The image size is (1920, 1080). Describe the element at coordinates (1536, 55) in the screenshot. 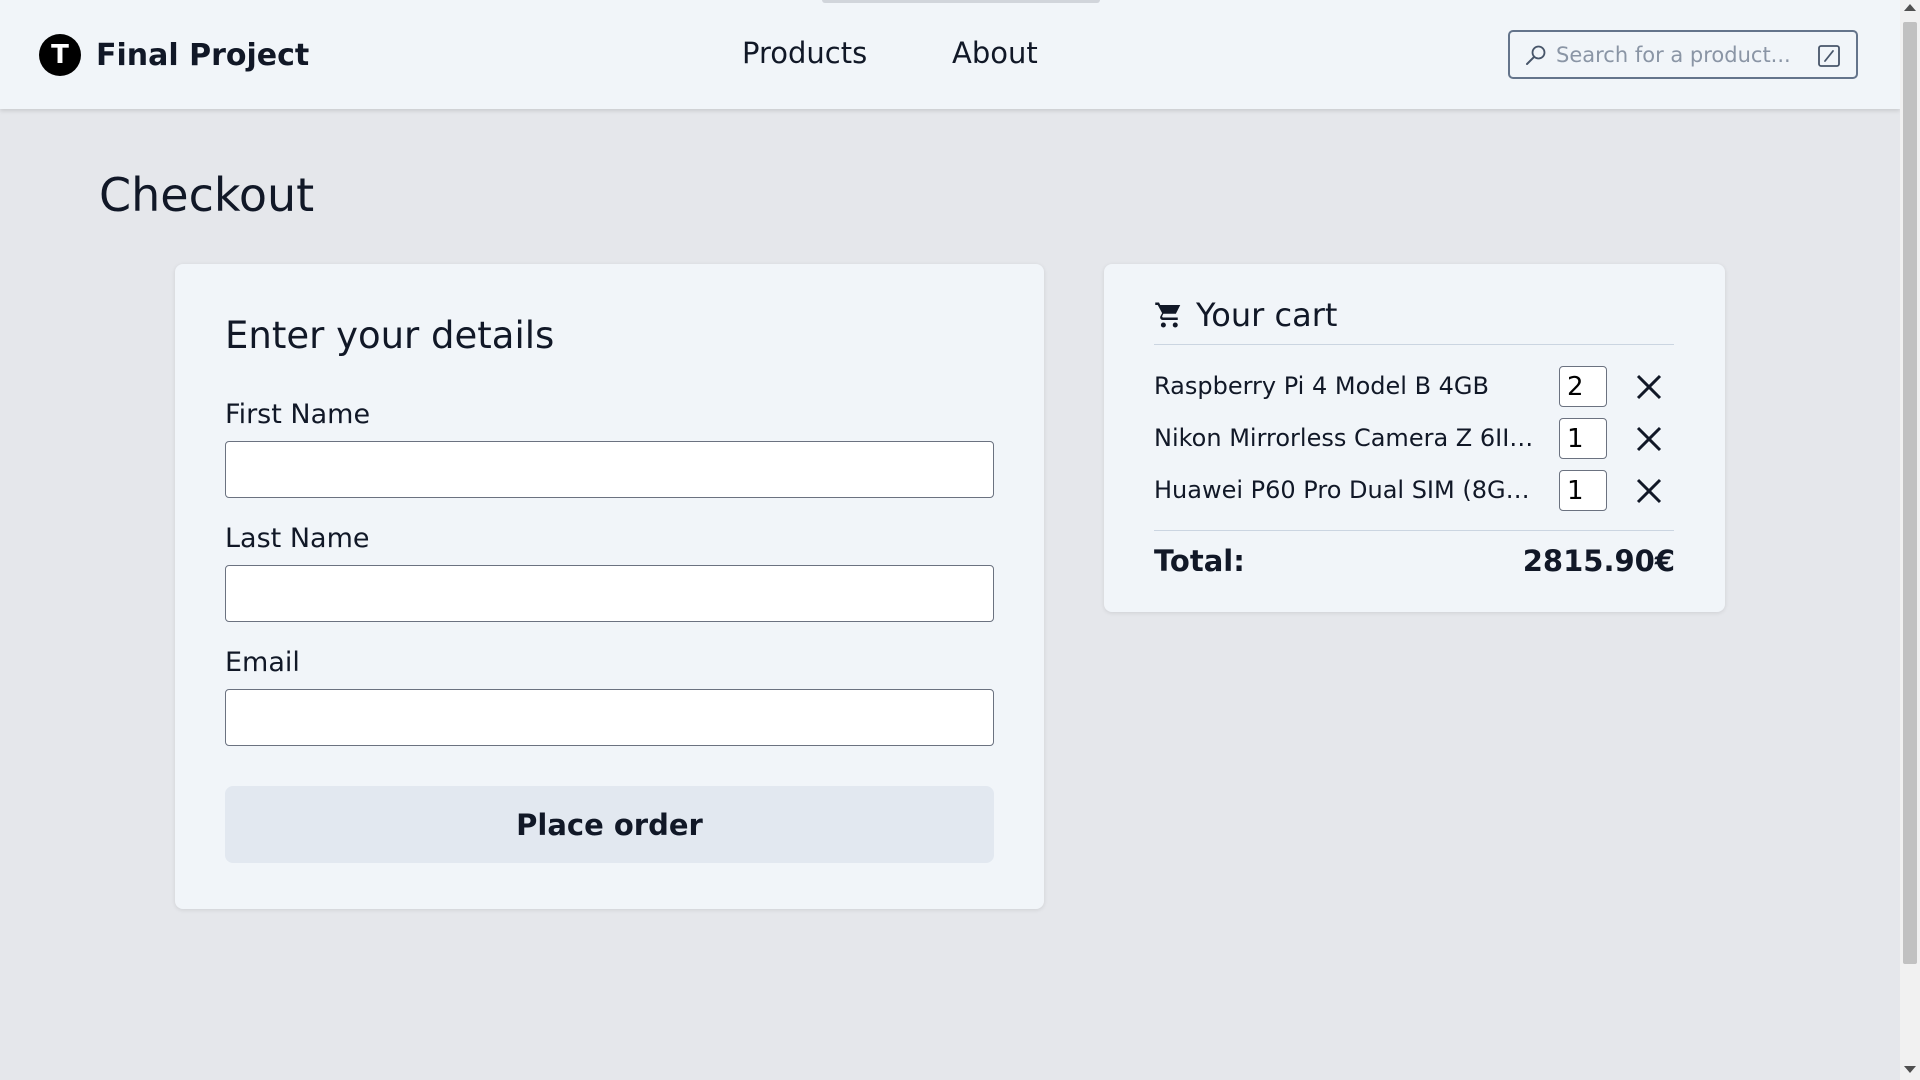

I see `search-icon` at that location.